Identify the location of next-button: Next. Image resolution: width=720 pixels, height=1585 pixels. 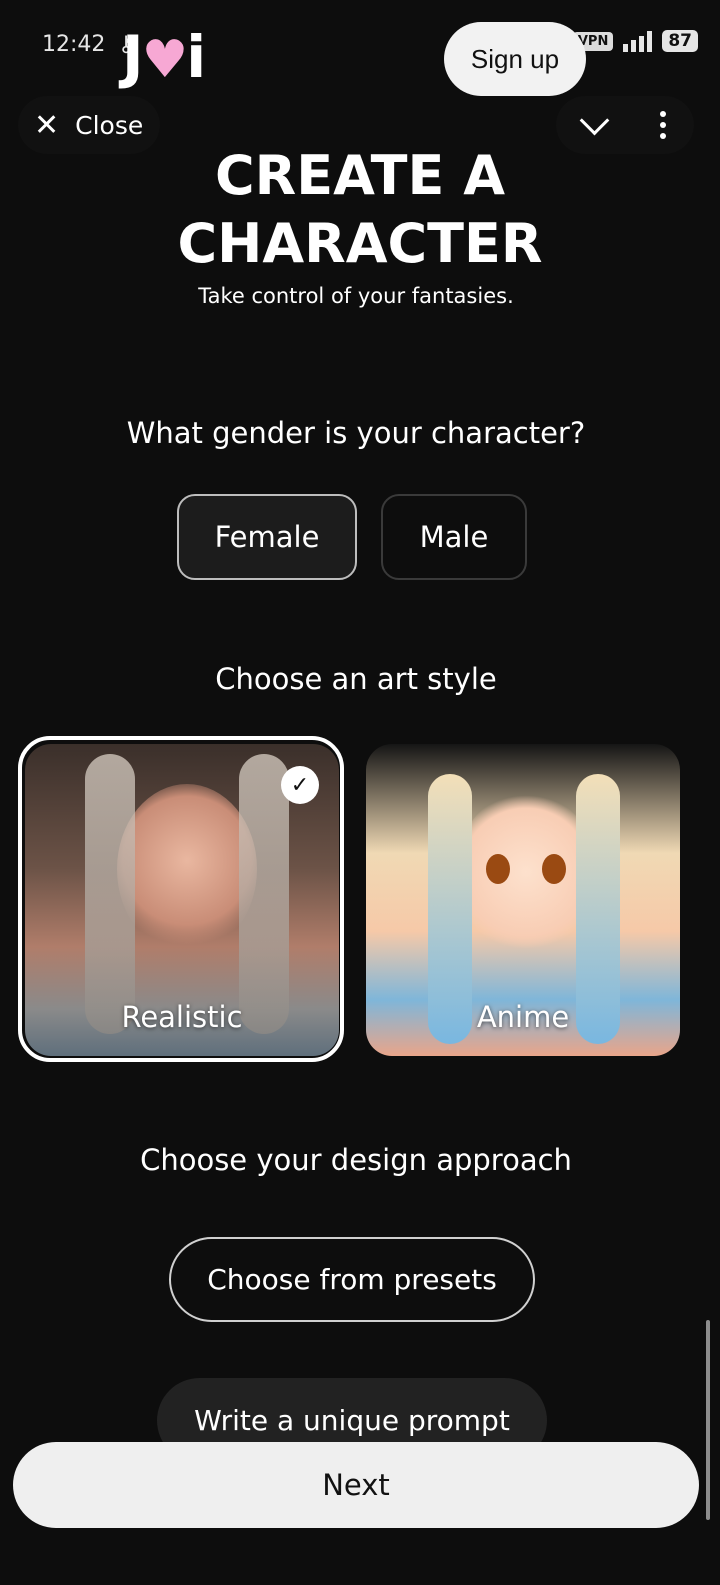
(356, 1485).